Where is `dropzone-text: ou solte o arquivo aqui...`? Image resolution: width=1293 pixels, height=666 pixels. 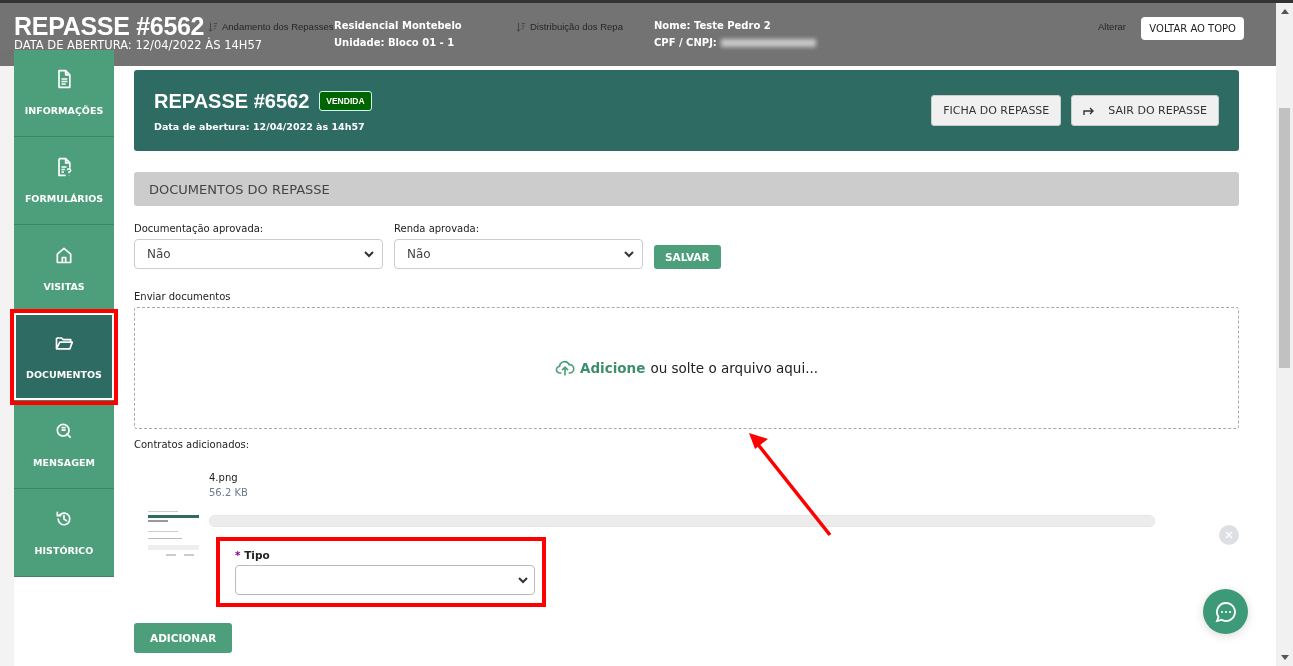
dropzone-text: ou solte o arquivo aqui... is located at coordinates (734, 368).